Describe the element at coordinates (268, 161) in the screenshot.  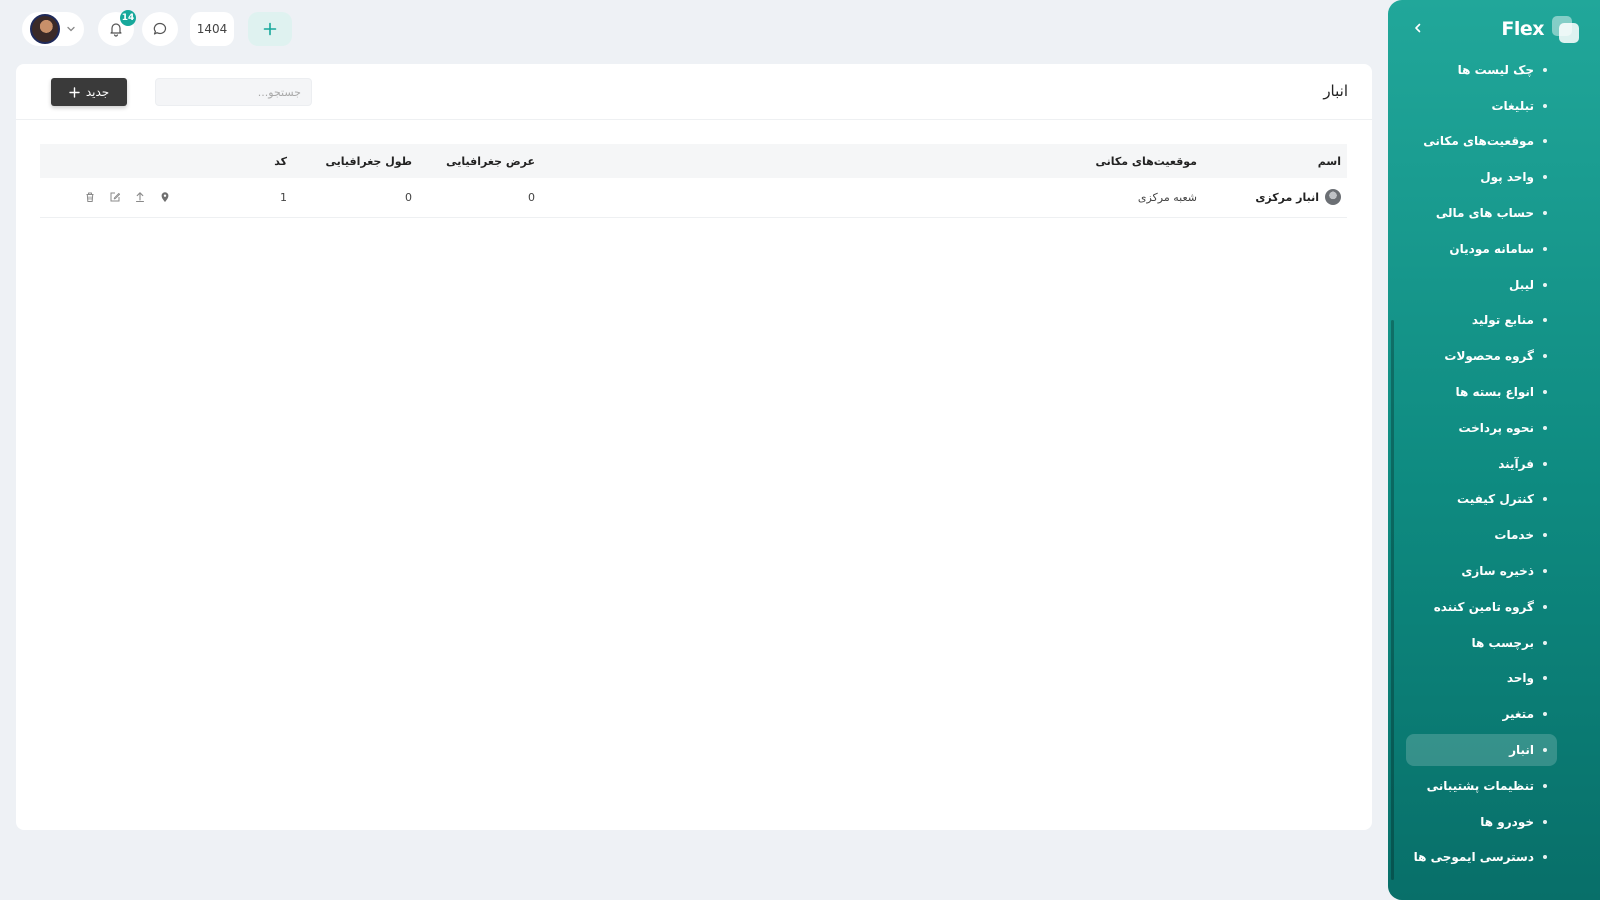
I see `column-header-code: کد` at that location.